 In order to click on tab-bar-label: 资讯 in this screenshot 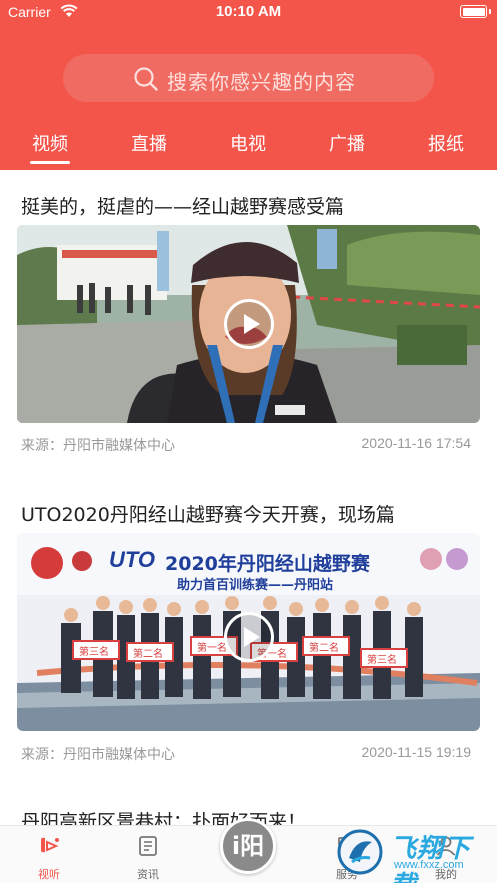, I will do `click(148, 874)`.